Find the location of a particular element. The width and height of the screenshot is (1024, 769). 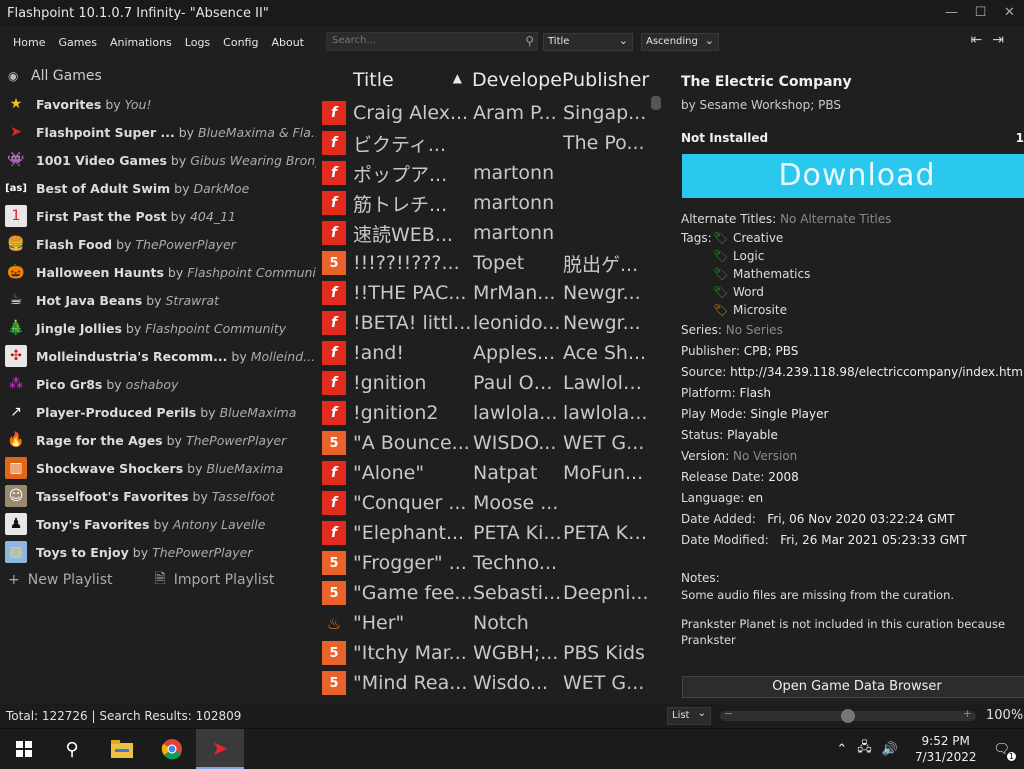

column-developer: Develope is located at coordinates (517, 80).